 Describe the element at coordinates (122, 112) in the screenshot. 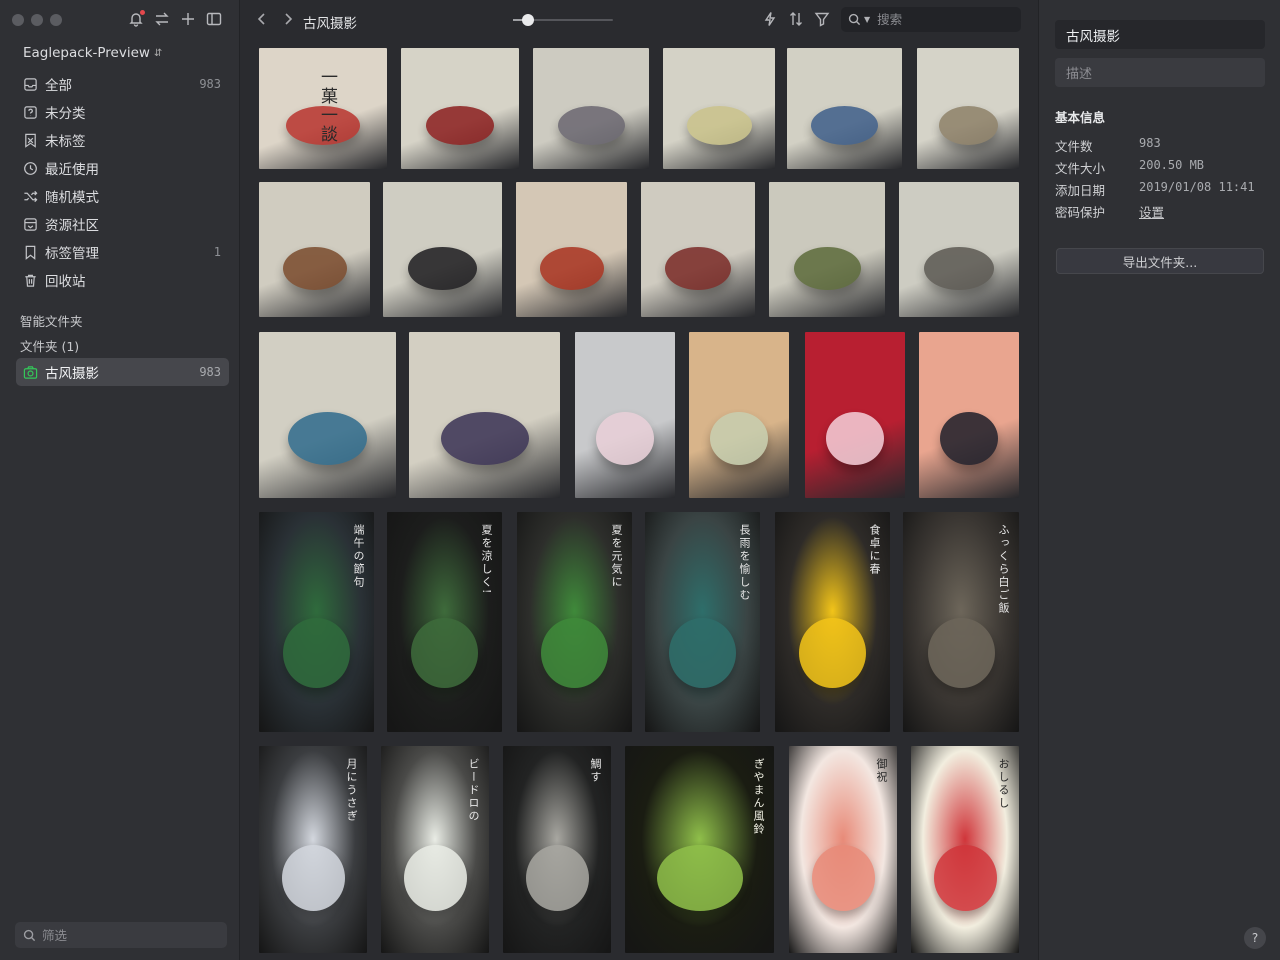

I see `sidebar-item-uncategorized: 未分类` at that location.